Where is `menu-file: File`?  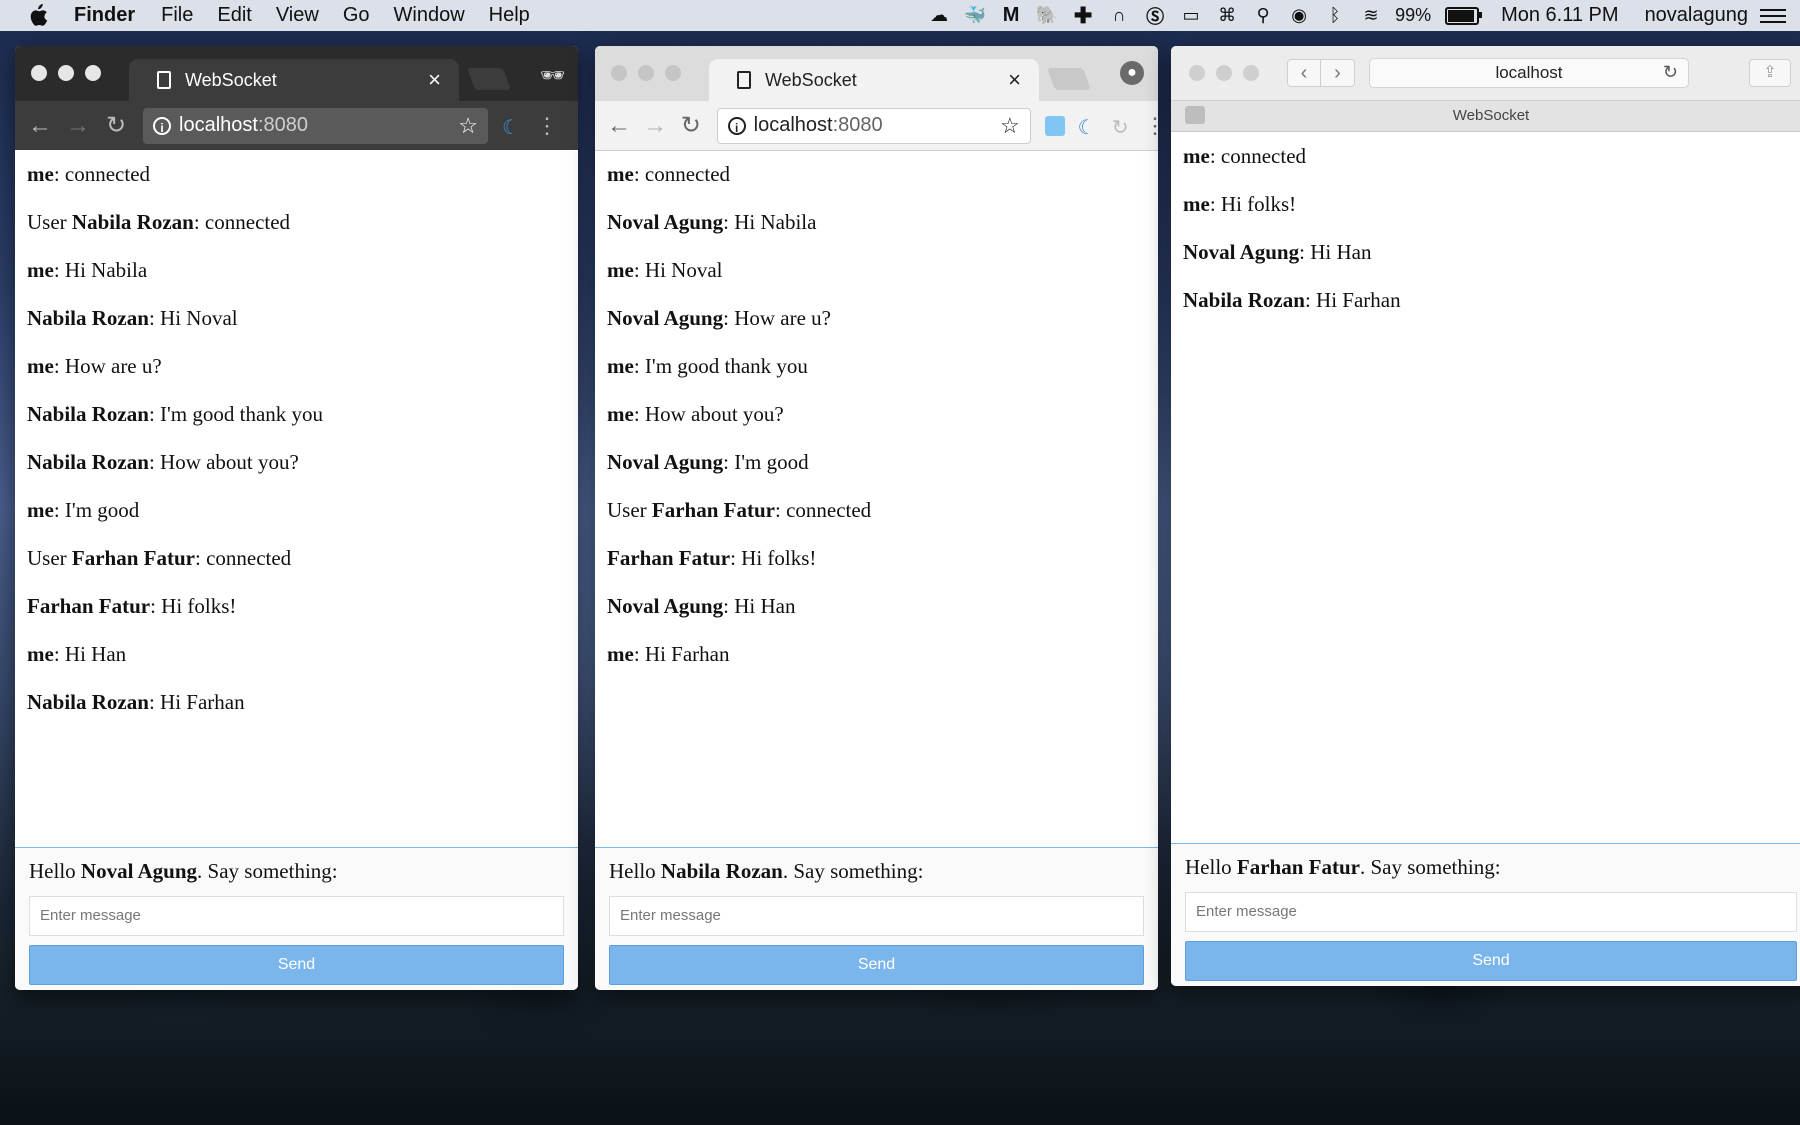 menu-file: File is located at coordinates (177, 15).